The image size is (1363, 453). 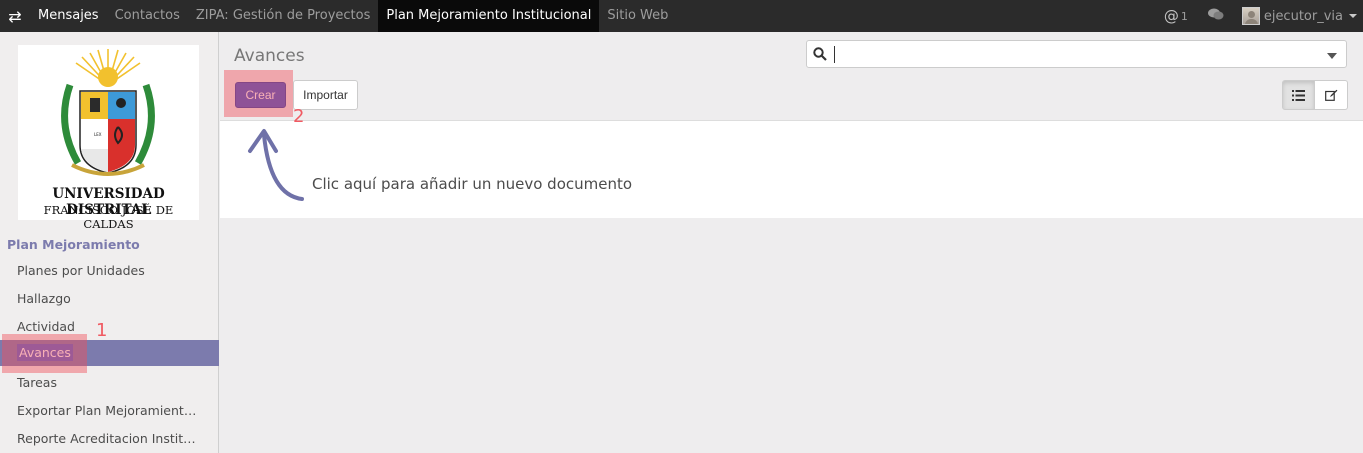 I want to click on avatar, so click(x=1250, y=16).